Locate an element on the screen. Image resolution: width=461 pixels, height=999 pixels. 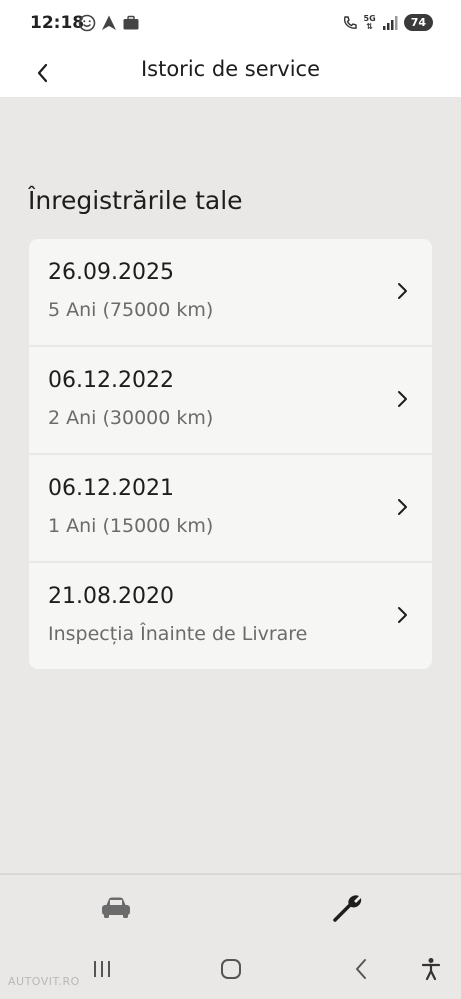
service-record-row: 06.12.2021 1 Ani (15000 km) is located at coordinates (230, 509).